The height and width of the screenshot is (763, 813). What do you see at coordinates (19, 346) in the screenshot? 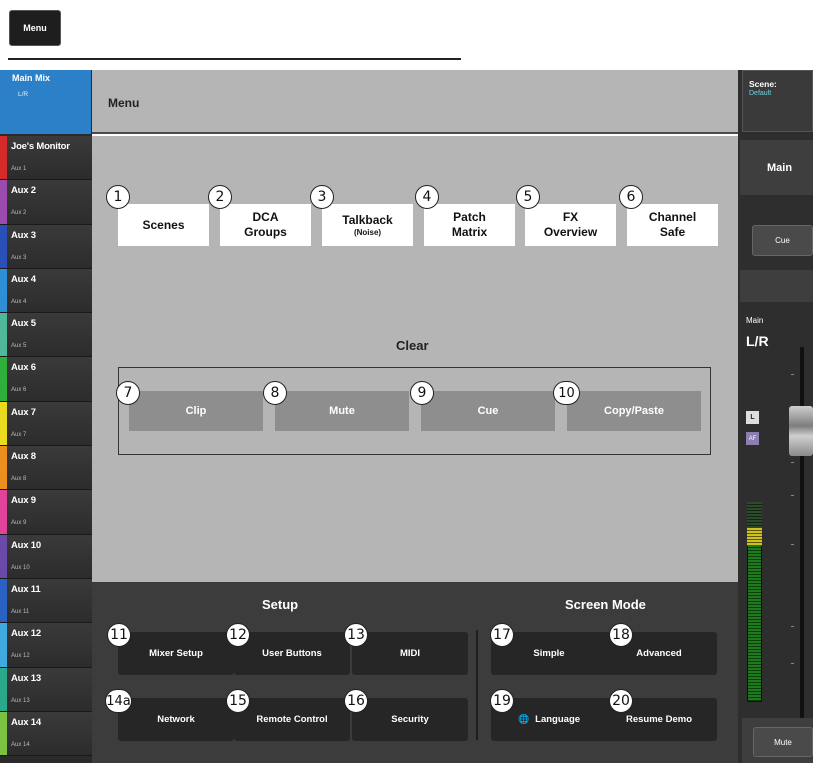
I see `aux-sublabel: Aux 5` at bounding box center [19, 346].